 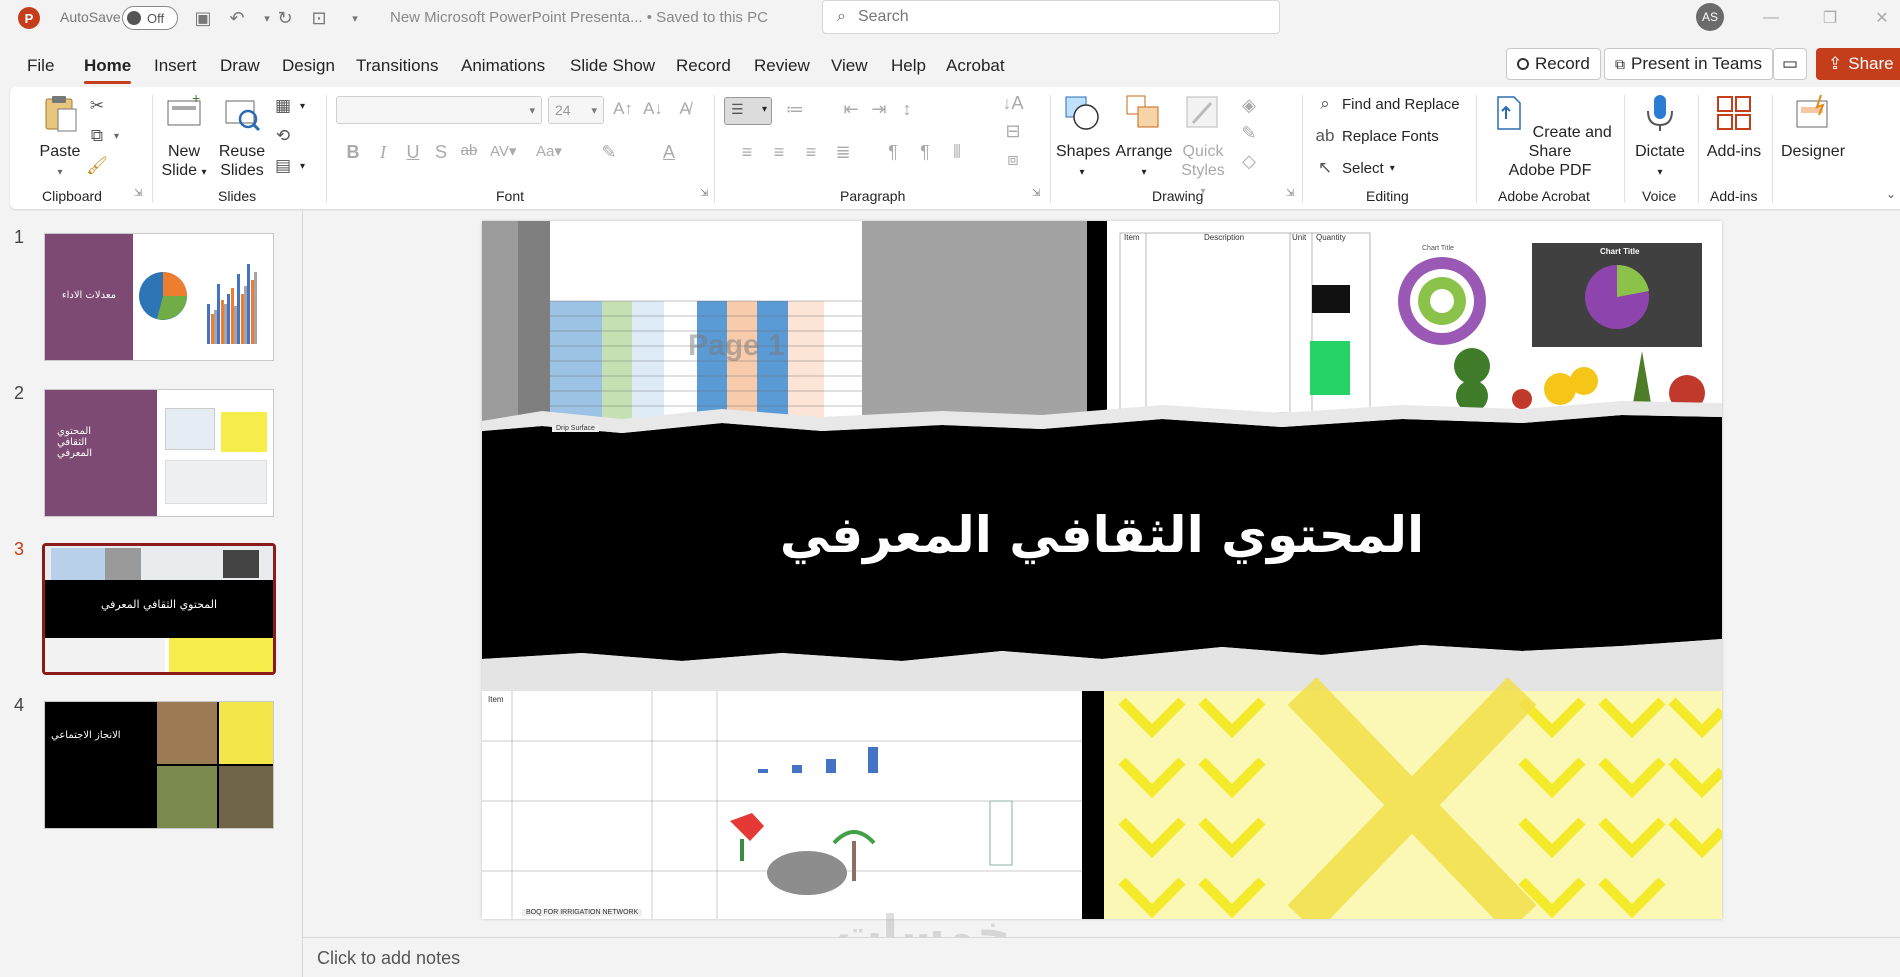 I want to click on tab-home: Home, so click(x=108, y=70).